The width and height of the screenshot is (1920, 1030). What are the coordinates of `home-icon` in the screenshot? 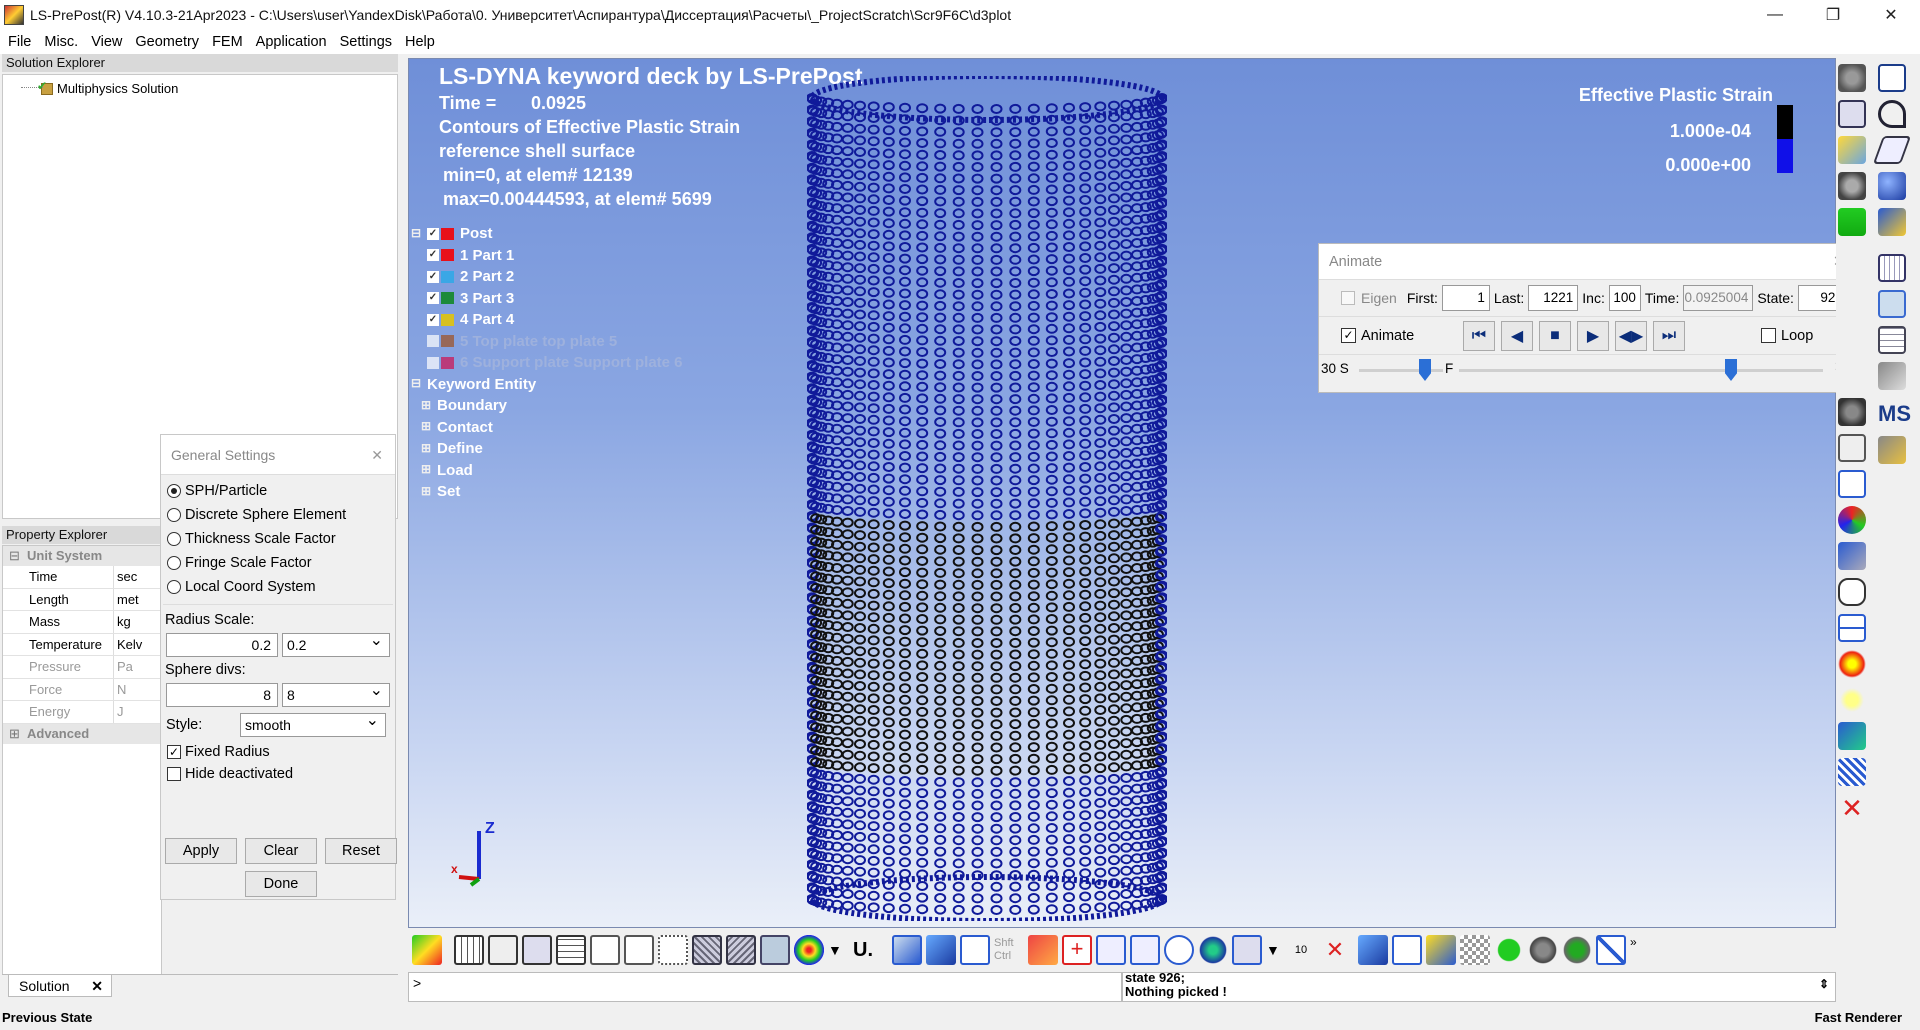 It's located at (1407, 950).